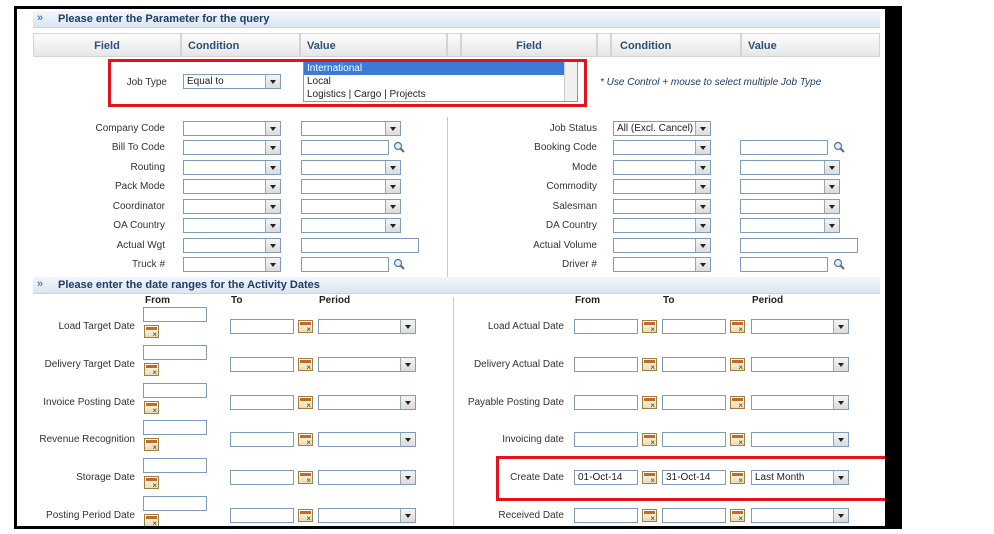  What do you see at coordinates (662, 128) in the screenshot?
I see `right-condition-select: All (Excl. Cancel)` at bounding box center [662, 128].